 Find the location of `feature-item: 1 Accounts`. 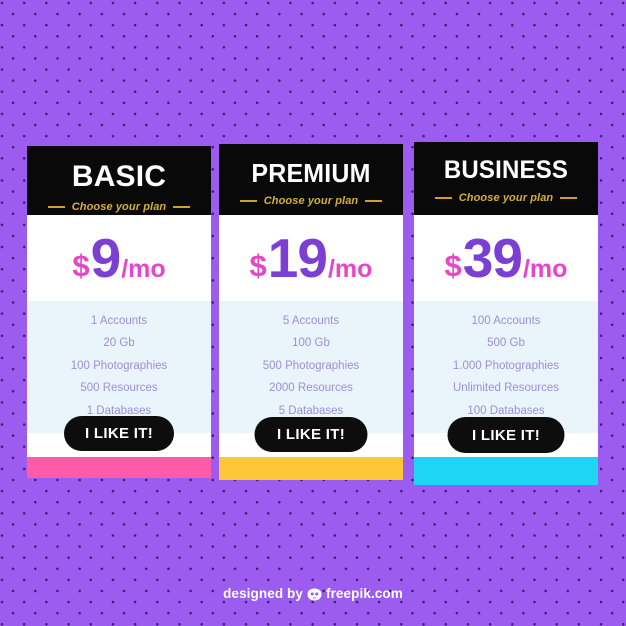

feature-item: 1 Accounts is located at coordinates (119, 320).